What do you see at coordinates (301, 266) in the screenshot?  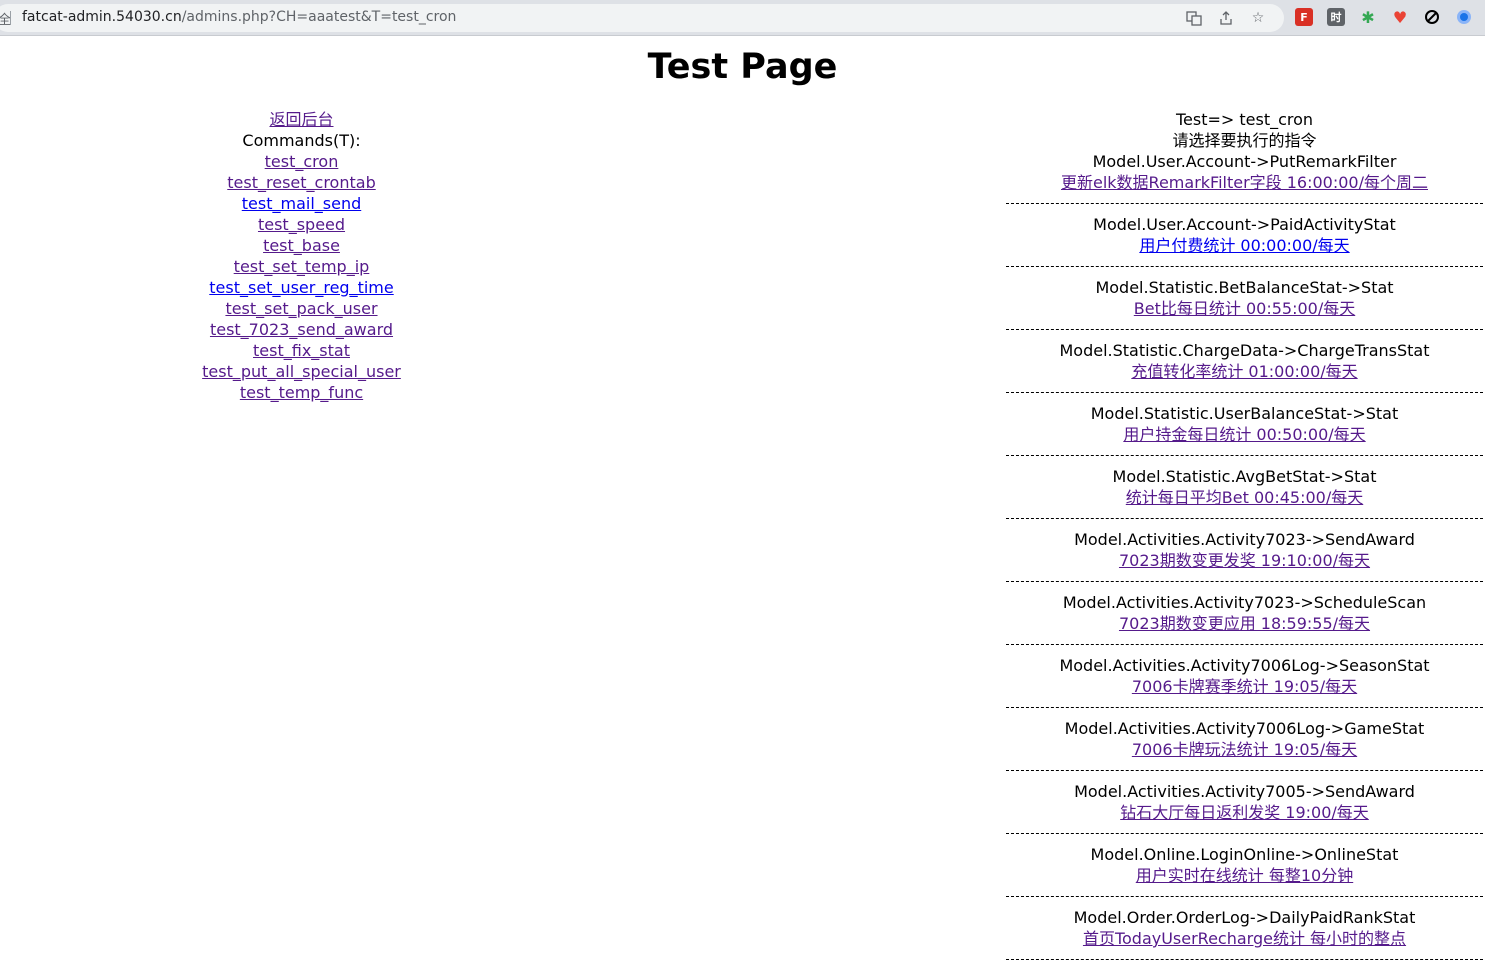 I see `command-link: test_set_temp_ip` at bounding box center [301, 266].